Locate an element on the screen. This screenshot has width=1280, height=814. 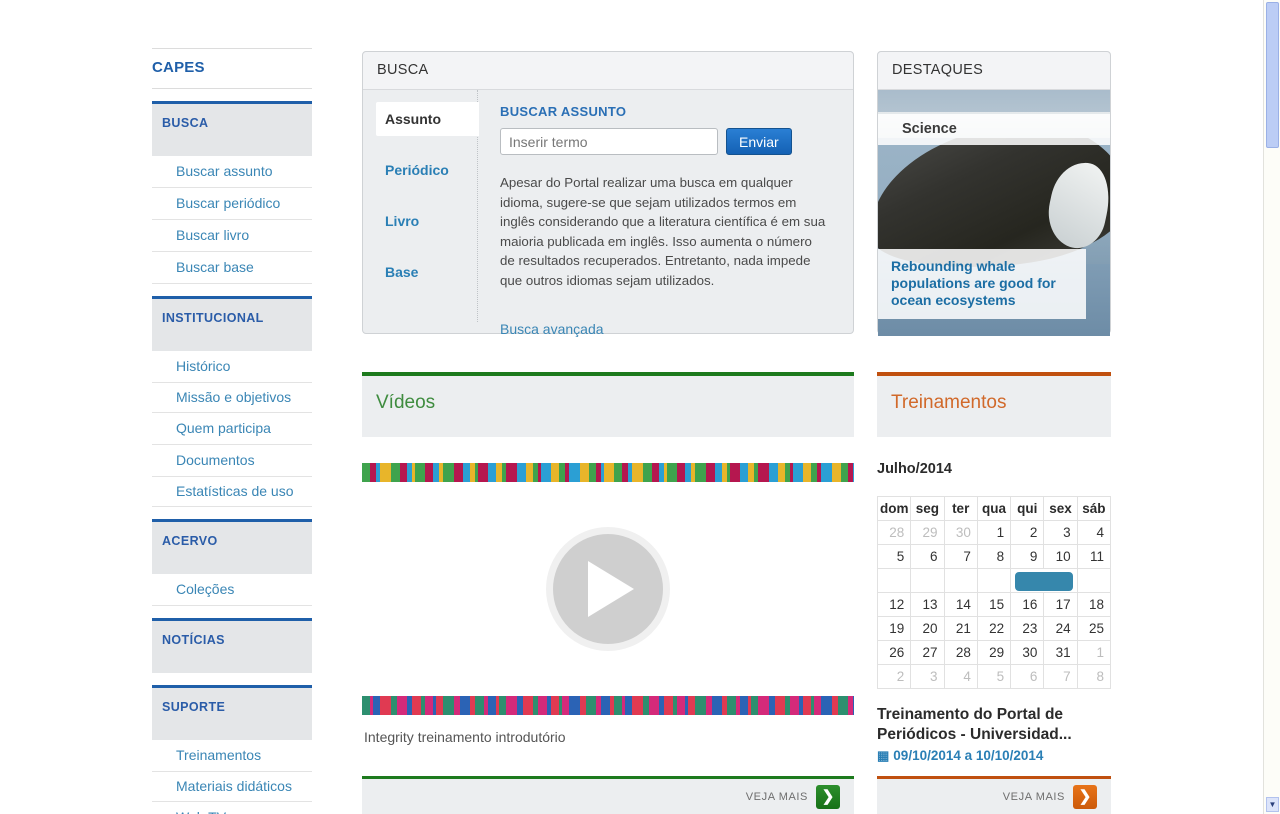
sidebar-item-miss-o-e-objetivos: Missão e objetivos is located at coordinates (232, 398).